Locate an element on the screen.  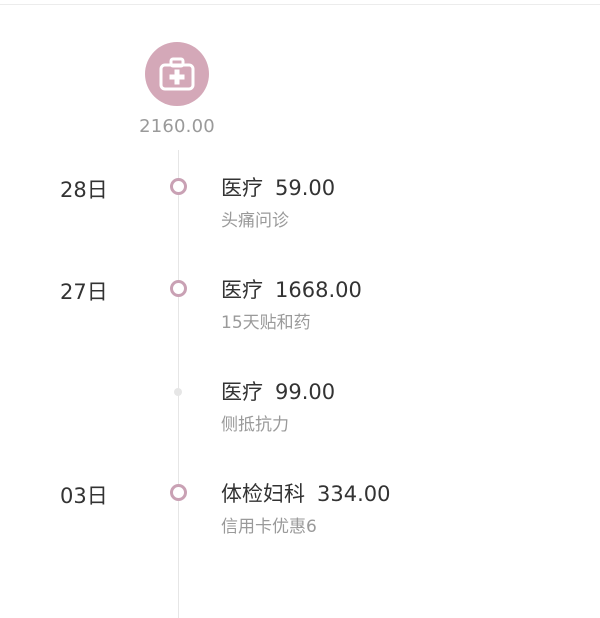
entry-date: 27日 is located at coordinates (84, 292).